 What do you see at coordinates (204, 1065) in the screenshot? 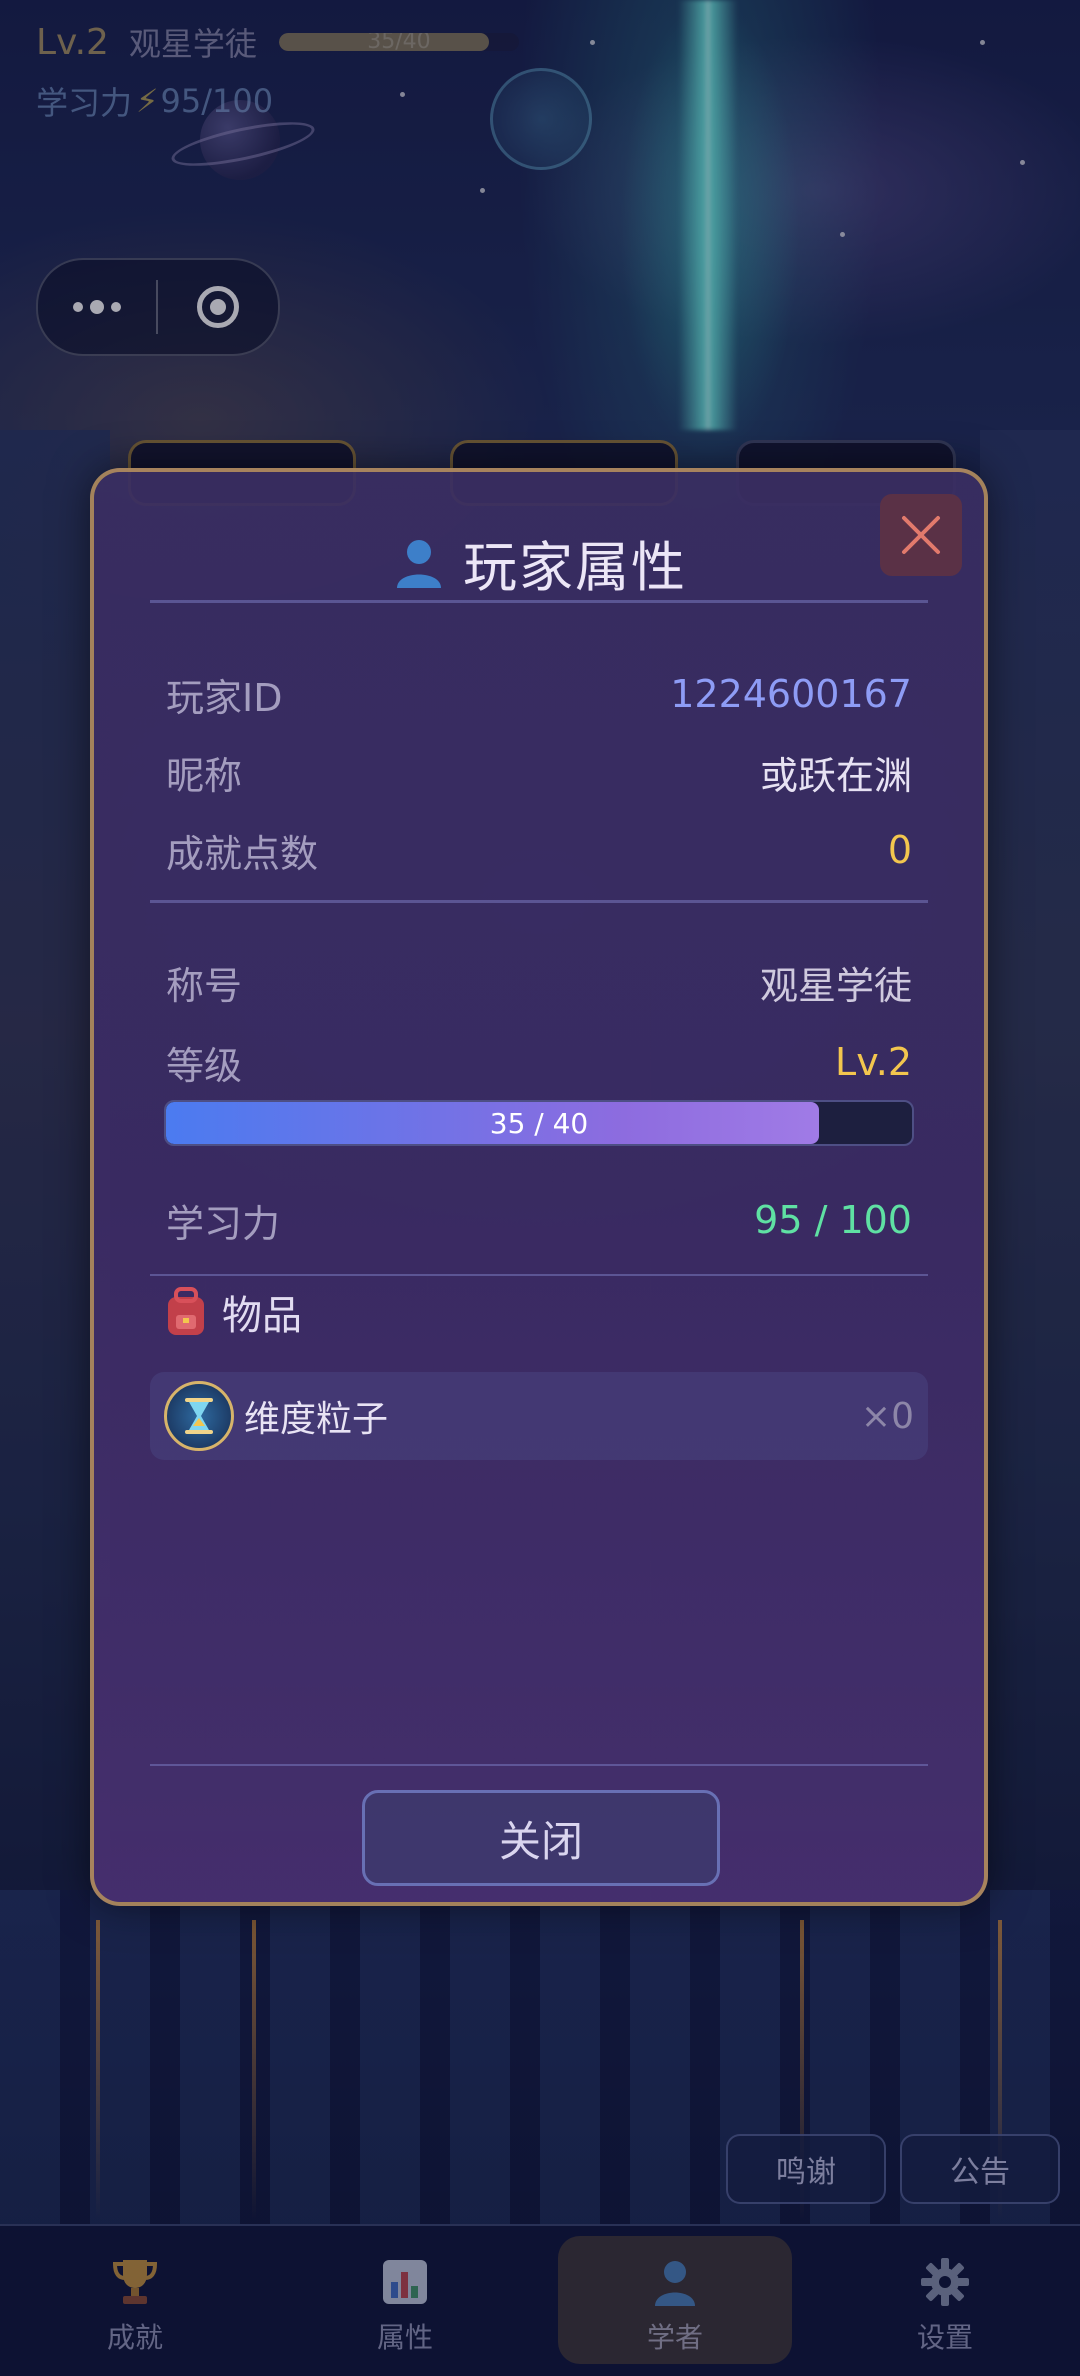
I see `level-label: 等级` at bounding box center [204, 1065].